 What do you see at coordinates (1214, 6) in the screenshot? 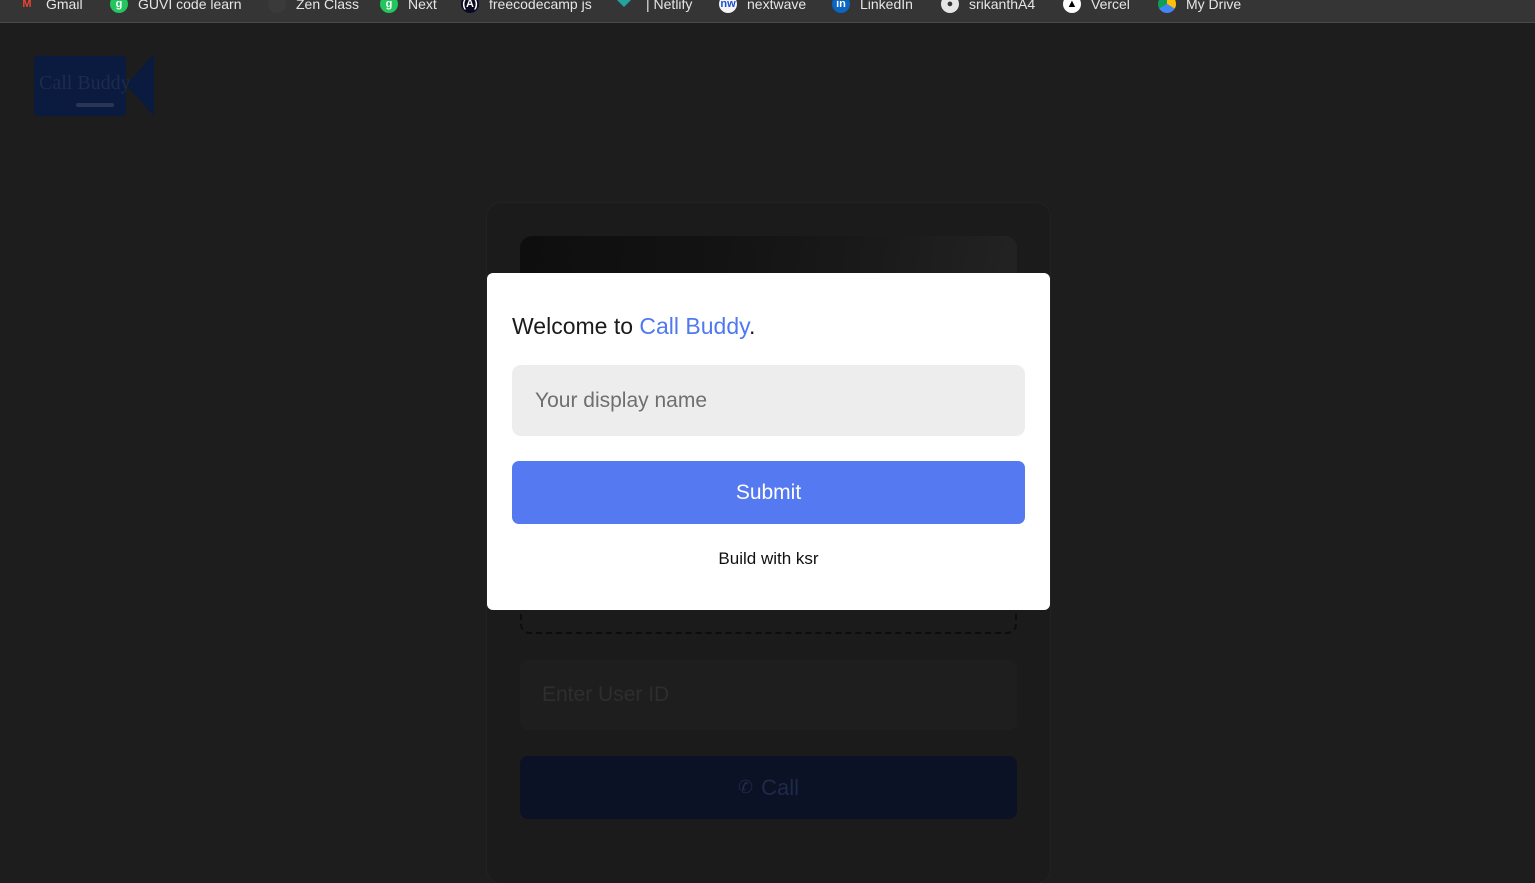
I see `bookmark-label: My Drive` at bounding box center [1214, 6].